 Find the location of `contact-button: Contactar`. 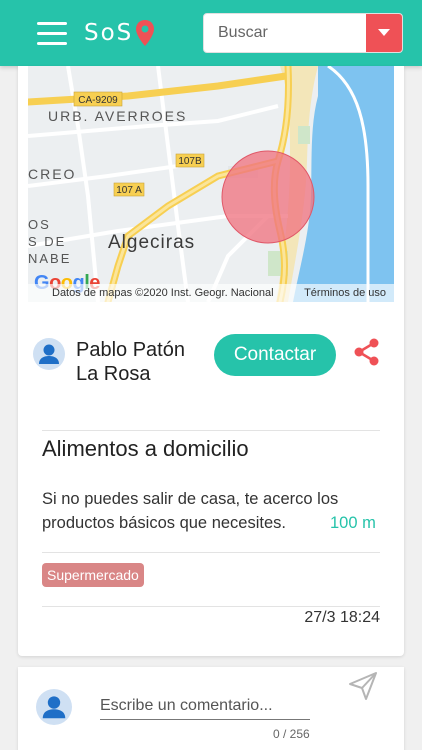

contact-button: Contactar is located at coordinates (275, 355).